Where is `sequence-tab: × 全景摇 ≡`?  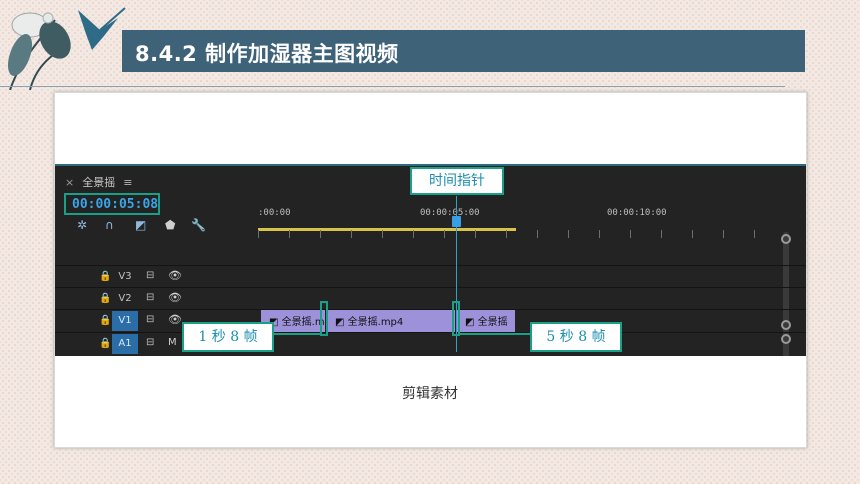 sequence-tab: × 全景摇 ≡ is located at coordinates (98, 182).